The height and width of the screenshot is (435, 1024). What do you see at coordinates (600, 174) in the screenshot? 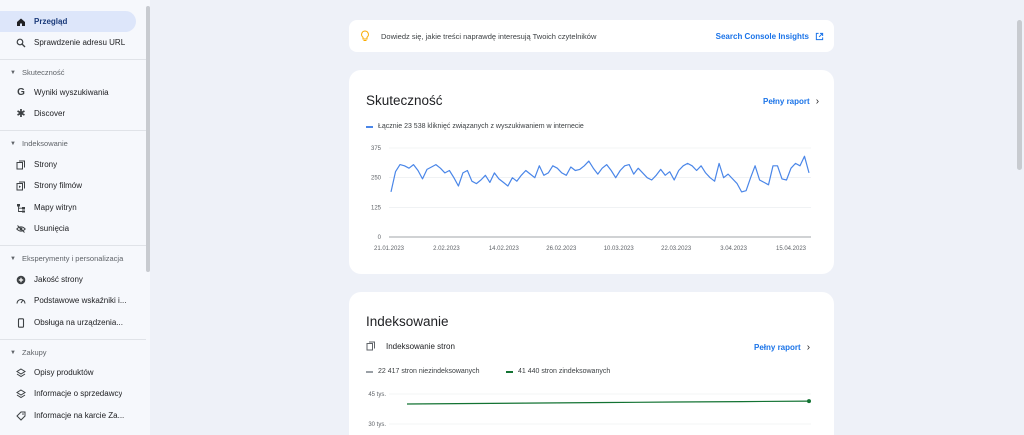
I see `clicks-series-line` at bounding box center [600, 174].